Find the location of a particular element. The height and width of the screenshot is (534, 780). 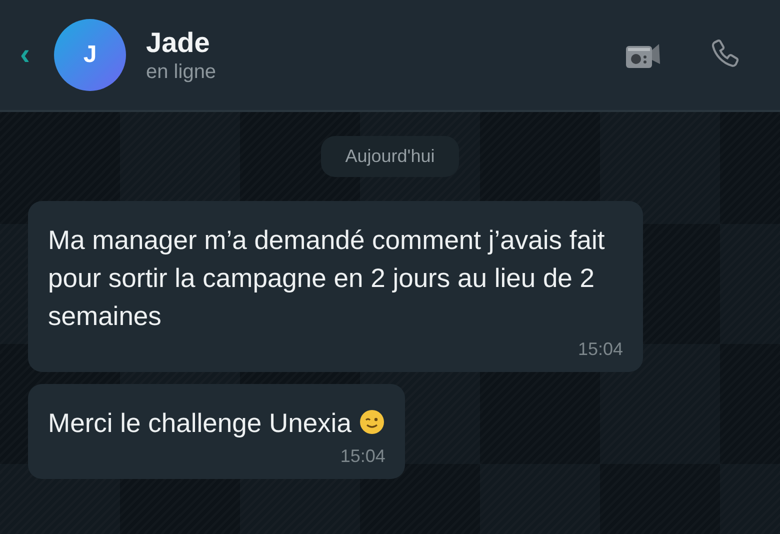

message-text: Merci le challenge Unexia is located at coordinates (217, 423).